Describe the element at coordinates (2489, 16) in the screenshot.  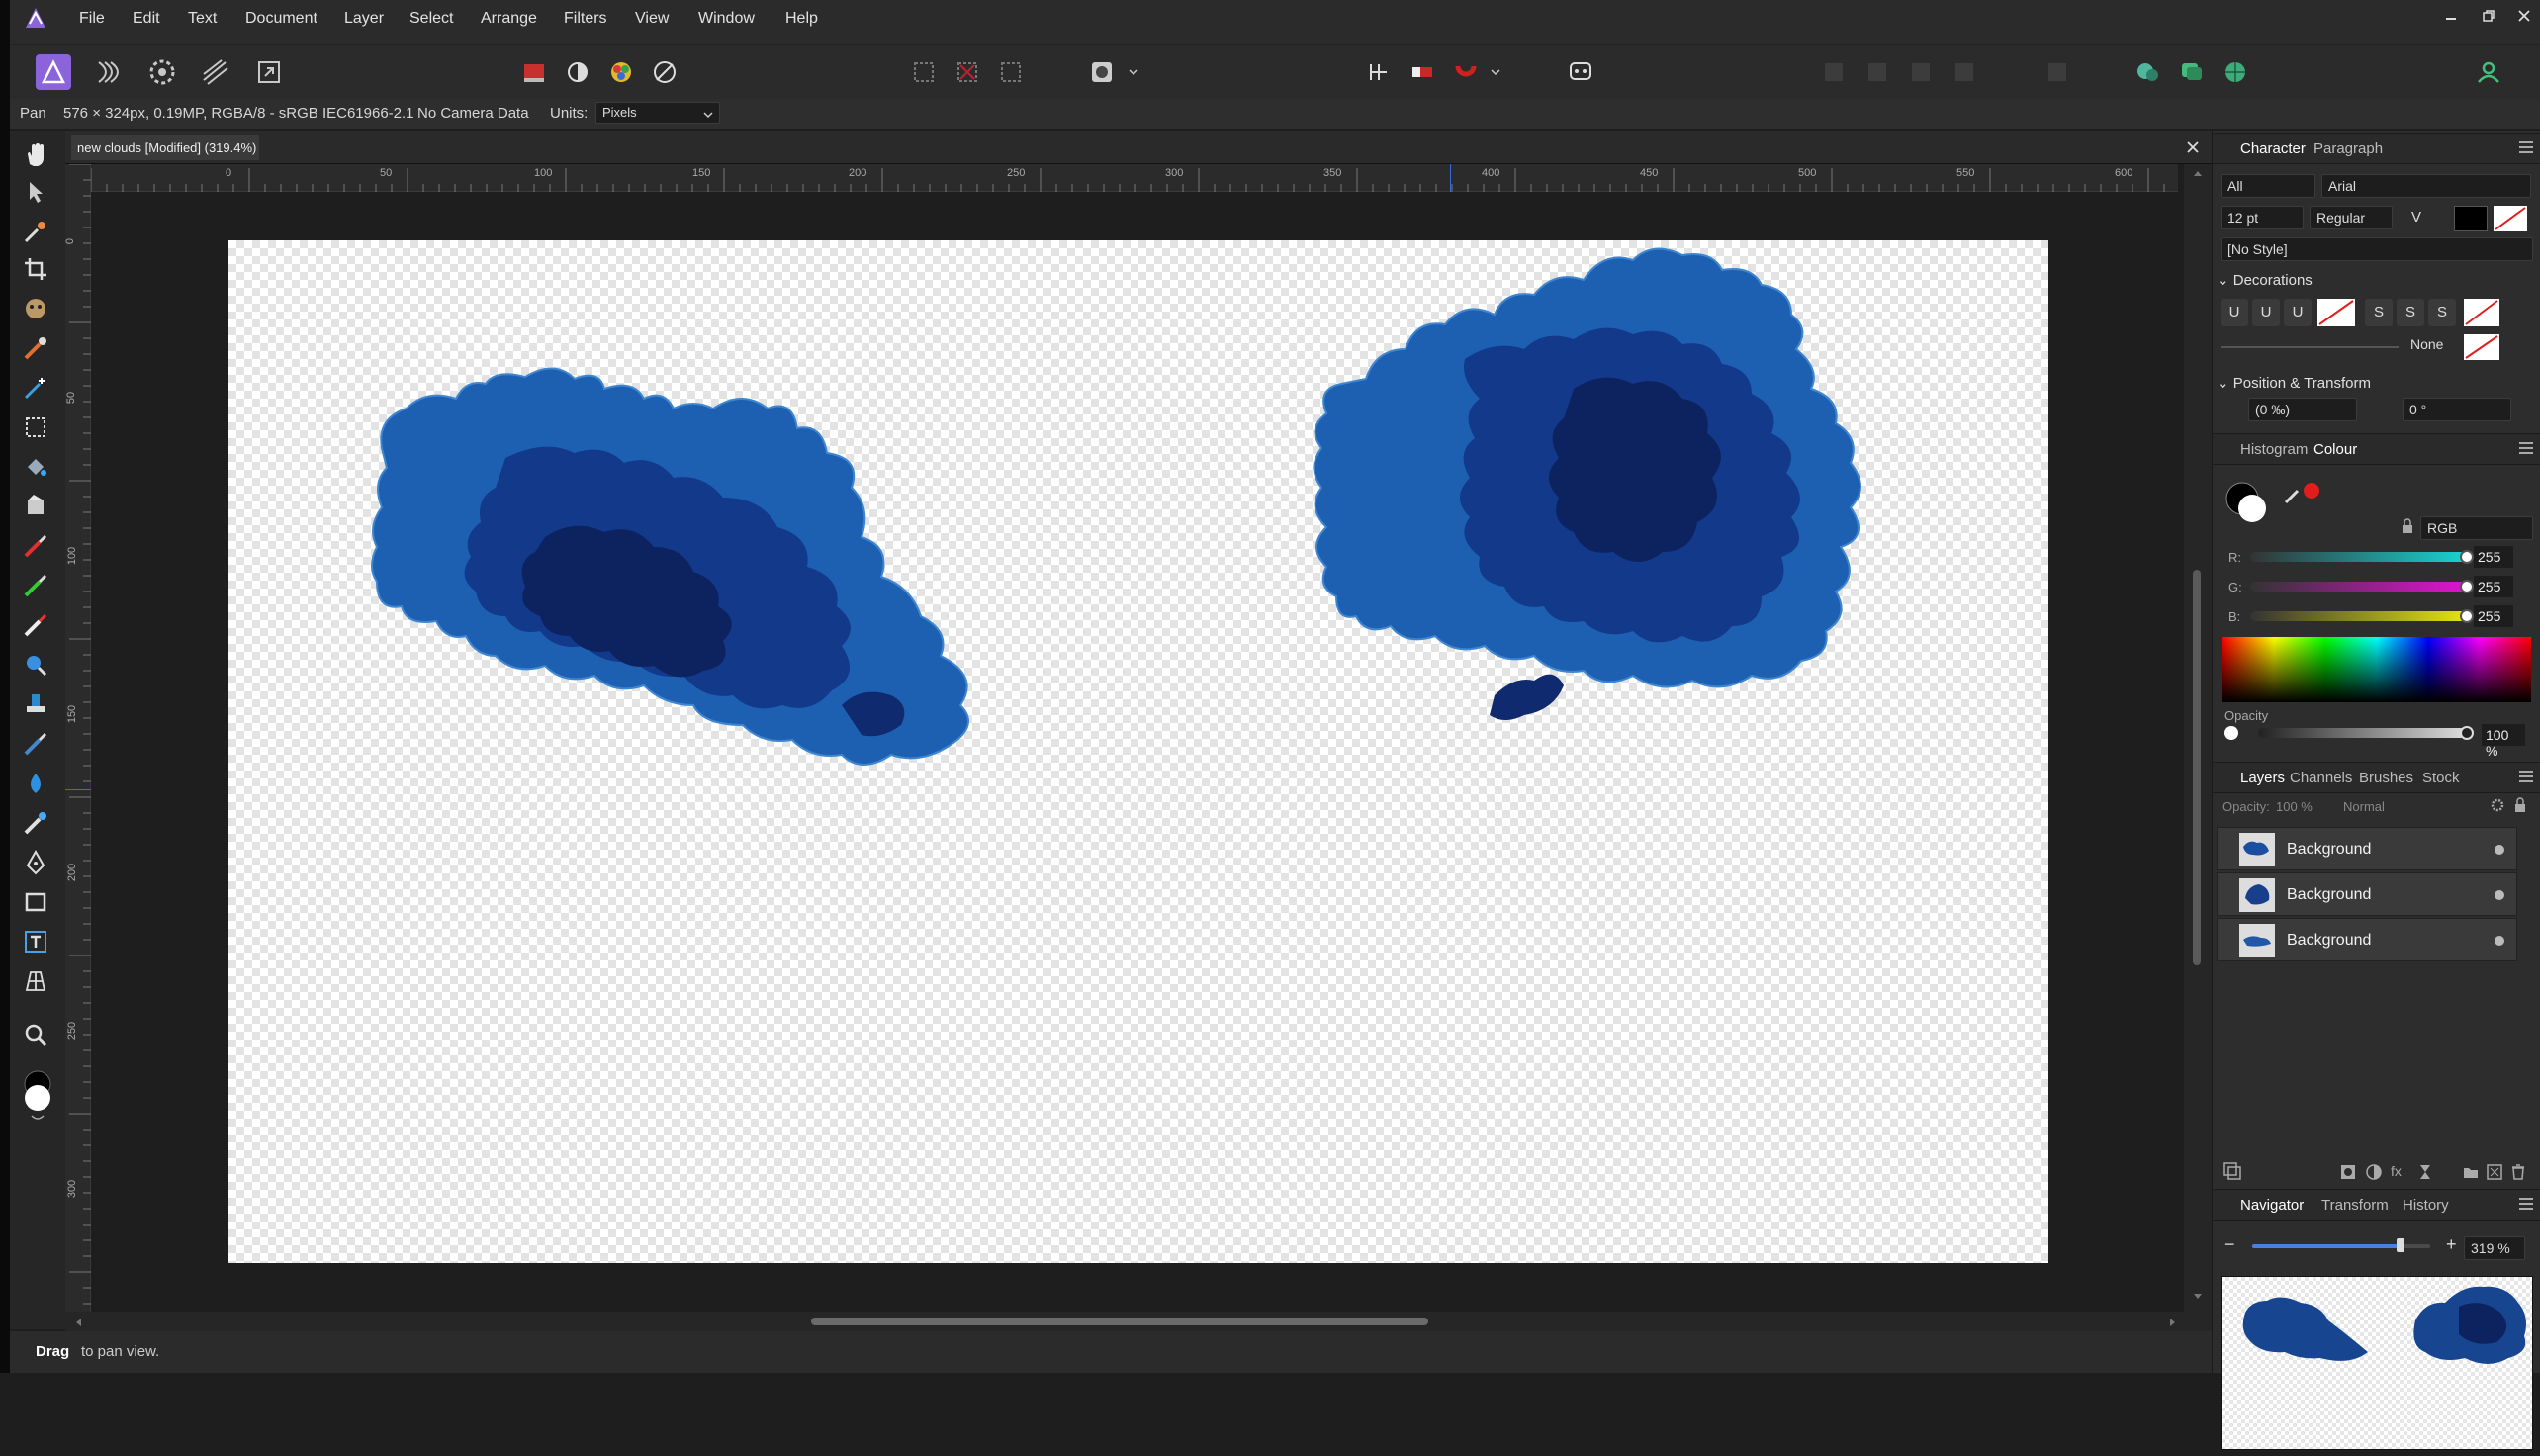
I see `restore-icon` at that location.